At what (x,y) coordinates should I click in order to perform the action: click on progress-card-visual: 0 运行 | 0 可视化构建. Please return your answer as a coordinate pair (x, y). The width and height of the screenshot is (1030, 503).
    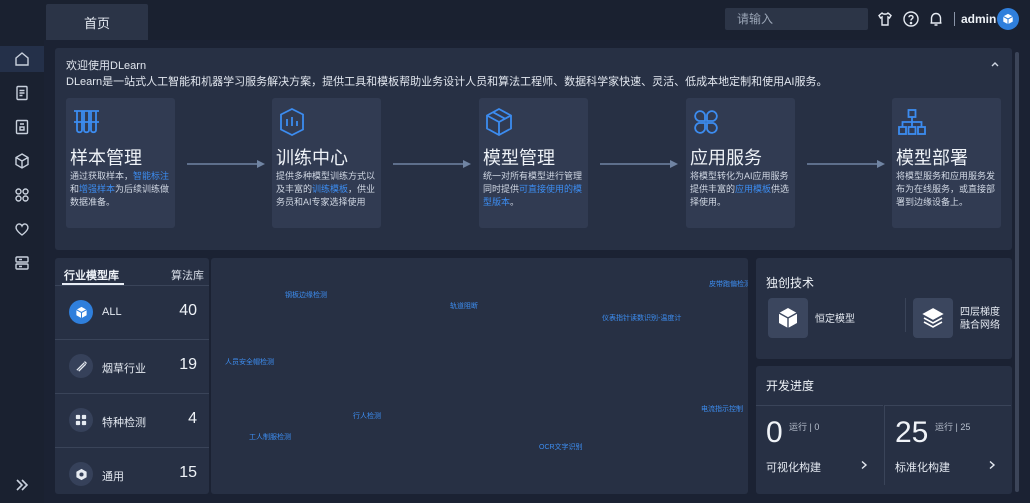
    Looking at the image, I should click on (819, 445).